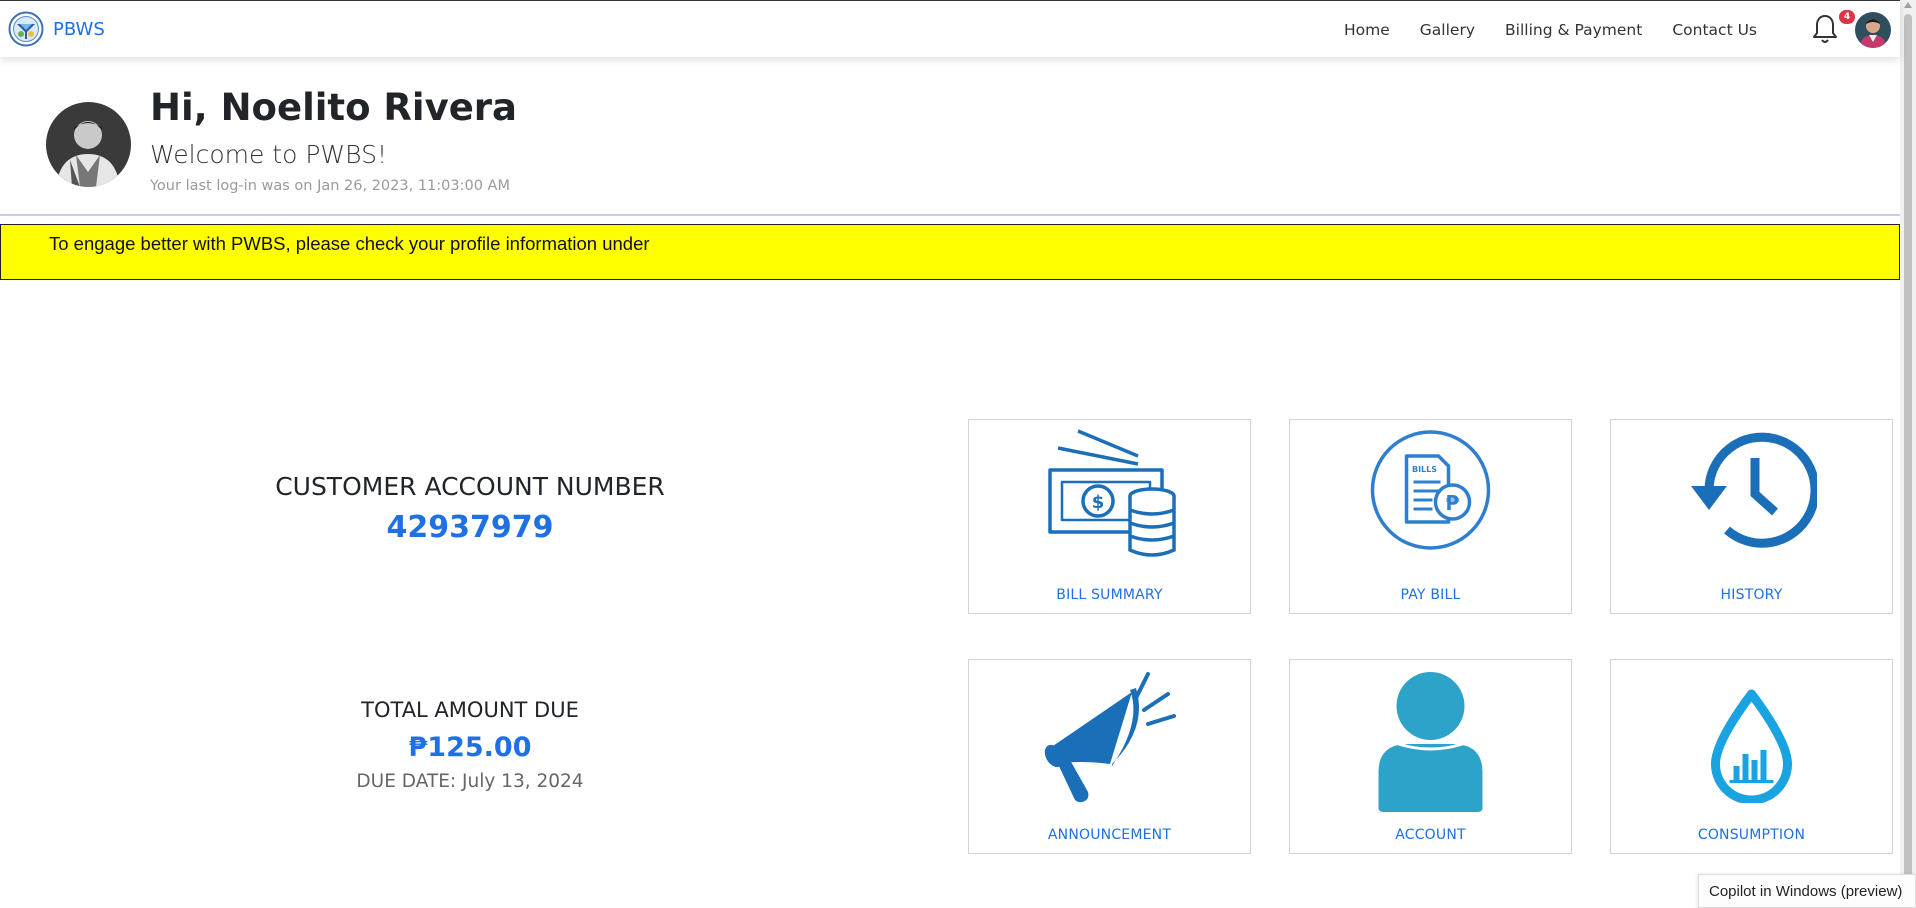 This screenshot has height=908, width=1916. I want to click on svg-text: BILLS, so click(1423, 469).